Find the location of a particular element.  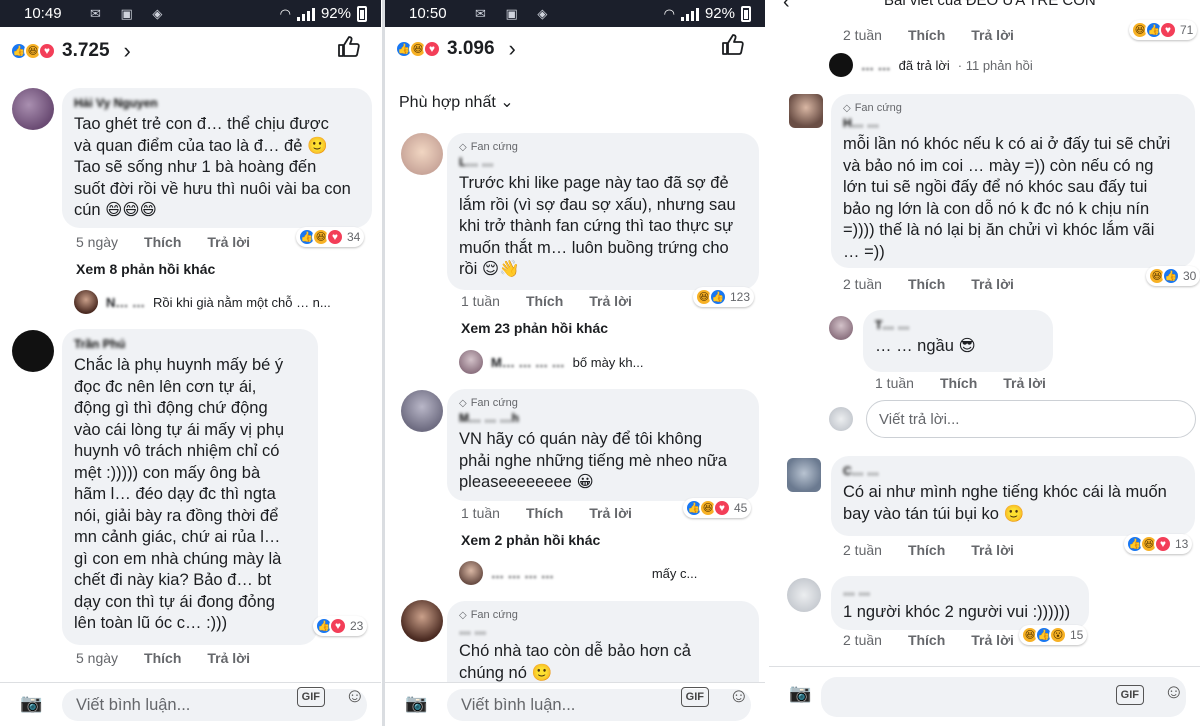

comment-reactions: 😆 👍 ♥ 71 is located at coordinates (1163, 30).